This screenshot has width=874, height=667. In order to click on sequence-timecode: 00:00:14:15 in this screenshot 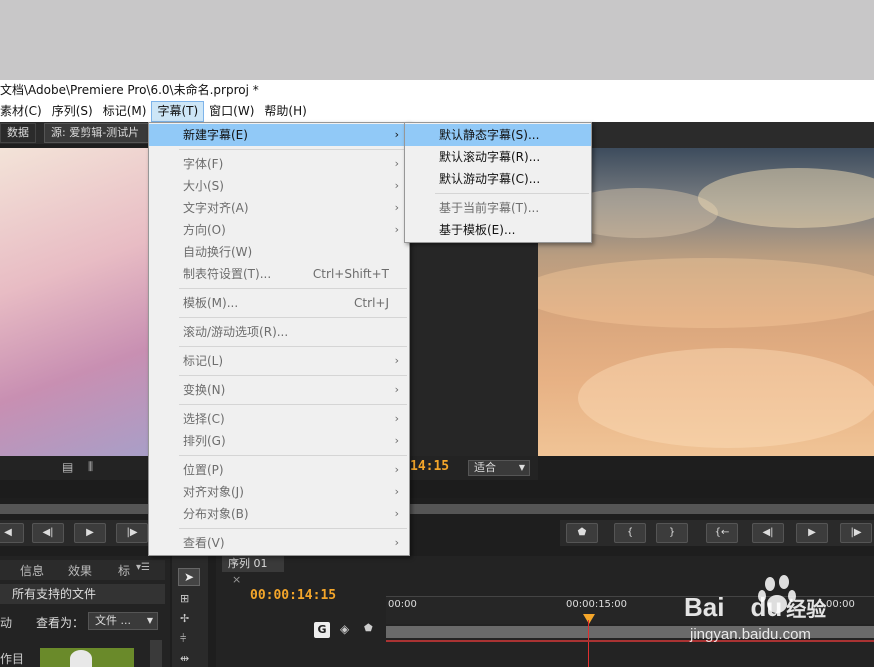, I will do `click(293, 595)`.